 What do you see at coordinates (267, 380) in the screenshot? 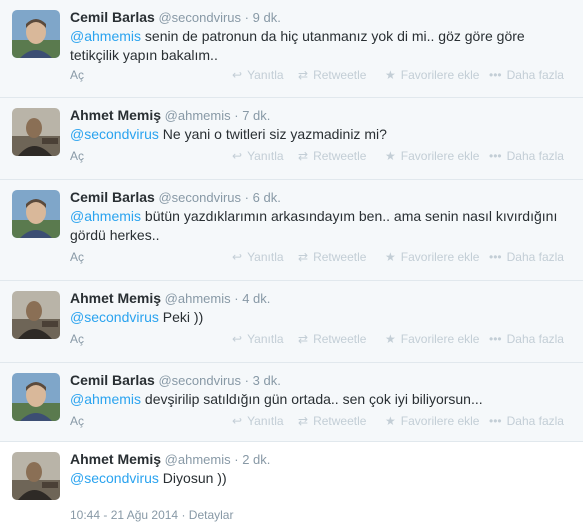
I see `tweet-time: 3 dk.` at bounding box center [267, 380].